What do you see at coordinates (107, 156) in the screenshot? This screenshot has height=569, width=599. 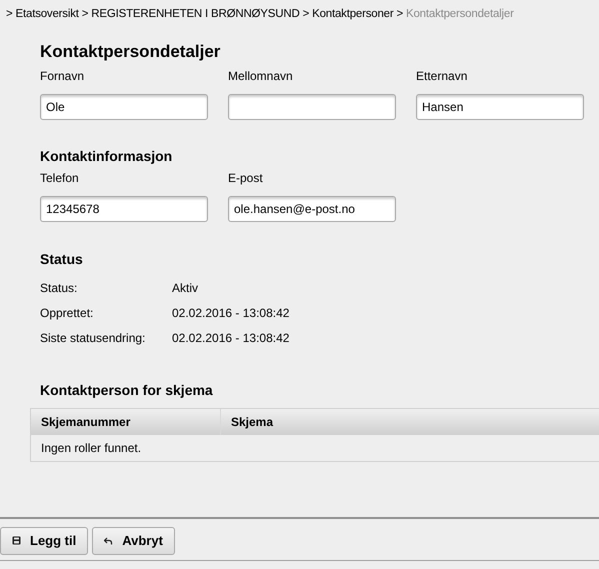 I see `section-title: Kontaktinformasjon` at bounding box center [107, 156].